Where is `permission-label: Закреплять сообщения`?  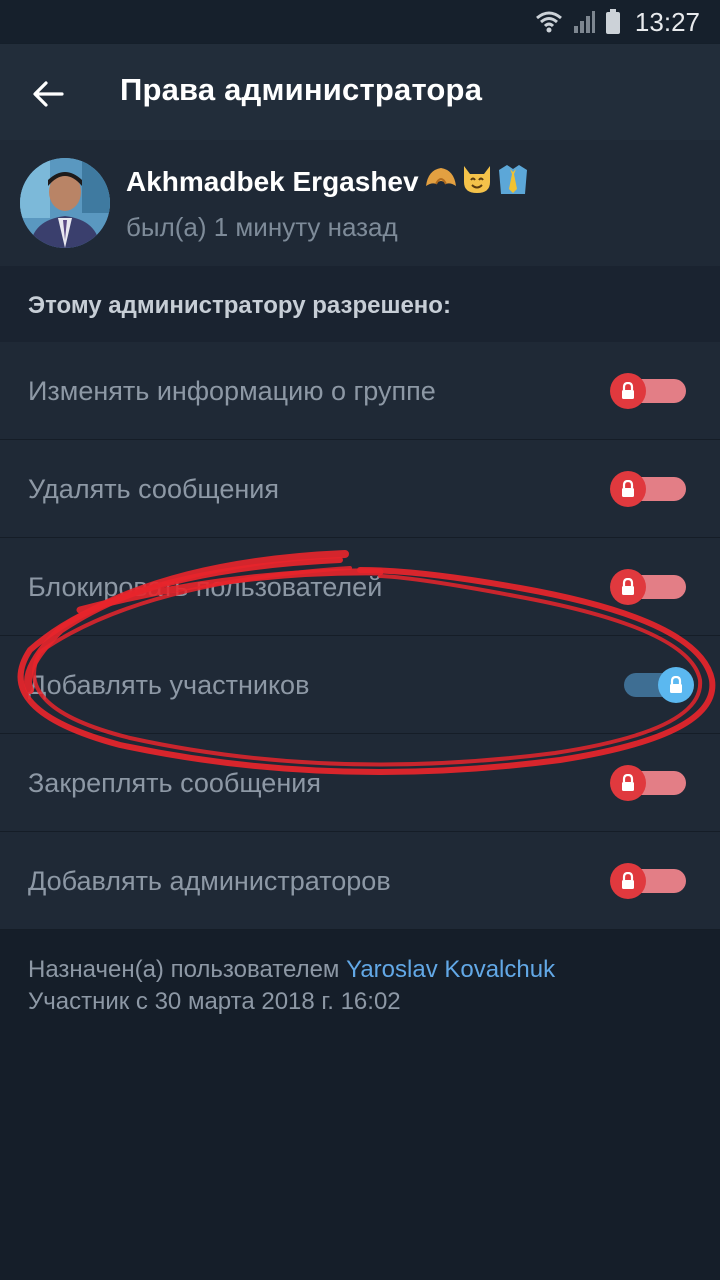 permission-label: Закреплять сообщения is located at coordinates (174, 783).